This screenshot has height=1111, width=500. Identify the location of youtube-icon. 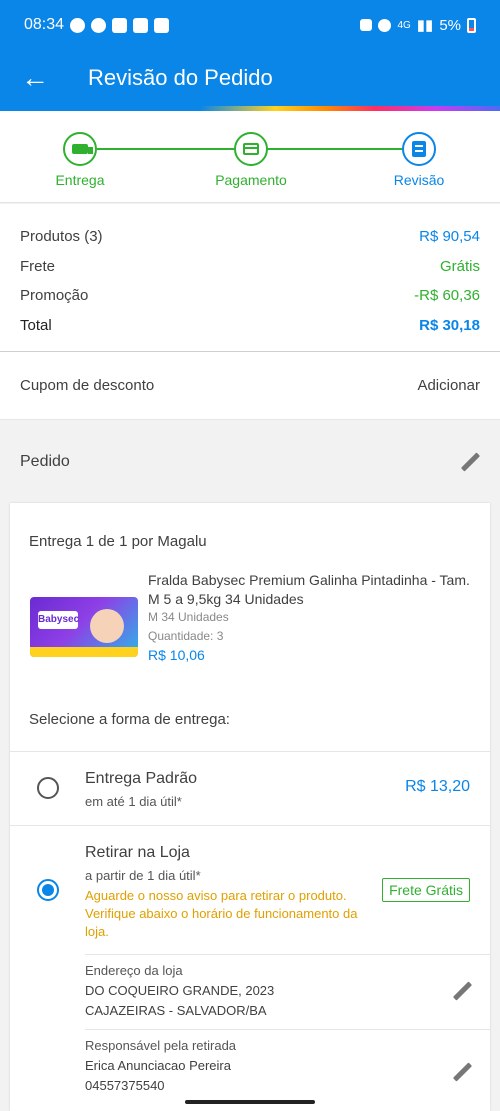
(120, 25).